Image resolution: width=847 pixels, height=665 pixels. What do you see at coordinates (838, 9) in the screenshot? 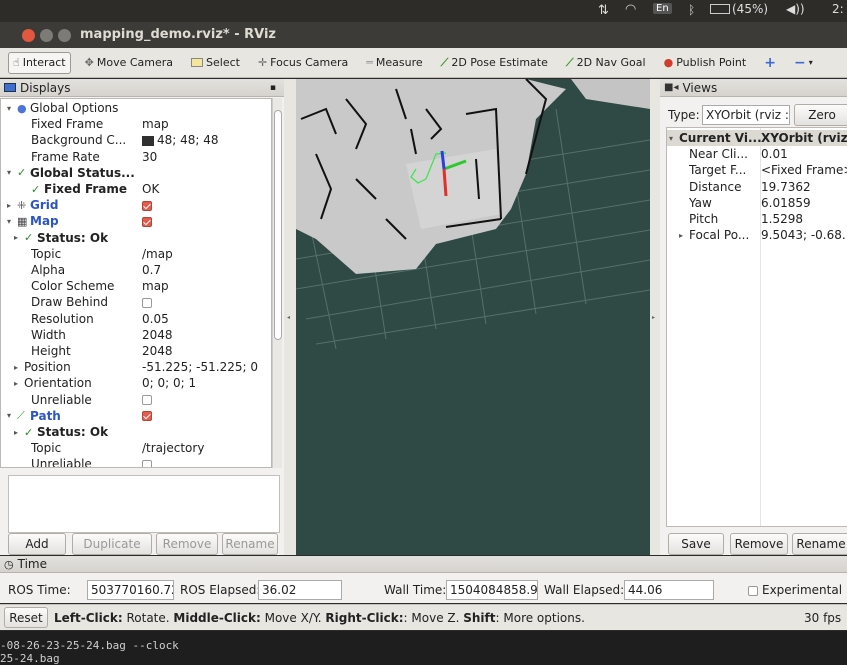
I see `clock: 2:` at bounding box center [838, 9].